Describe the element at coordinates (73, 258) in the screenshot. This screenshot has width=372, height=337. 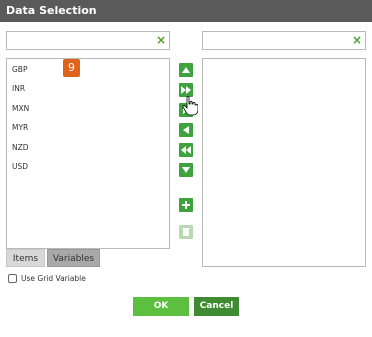
I see `tab-variables: Variables` at that location.